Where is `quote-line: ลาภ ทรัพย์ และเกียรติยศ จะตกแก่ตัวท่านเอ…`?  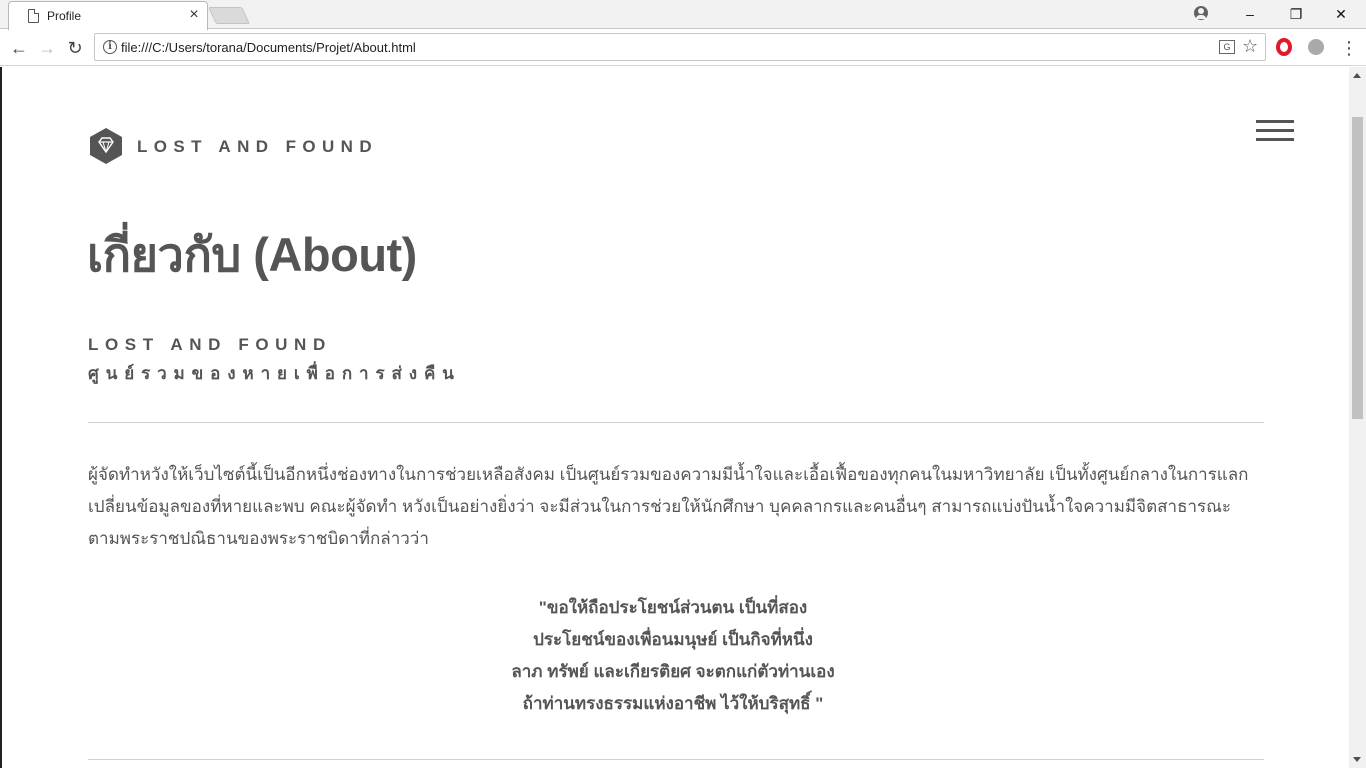 quote-line: ลาภ ทรัพย์ และเกียรติยศ จะตกแก่ตัวท่านเอ… is located at coordinates (673, 671).